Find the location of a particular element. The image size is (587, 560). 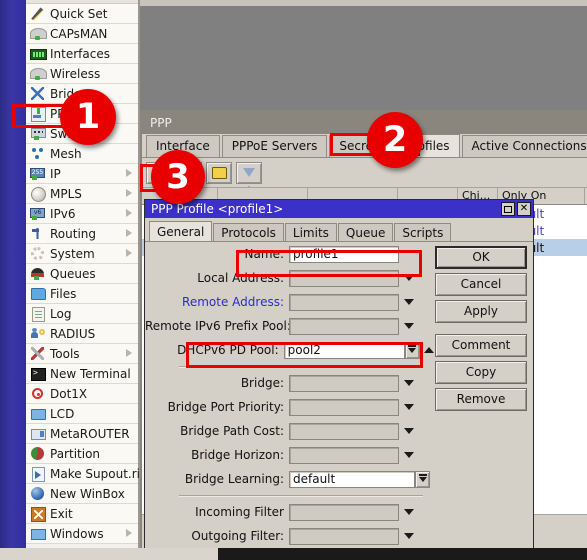

sidebar-item-radius: RADIUS is located at coordinates (82, 334).